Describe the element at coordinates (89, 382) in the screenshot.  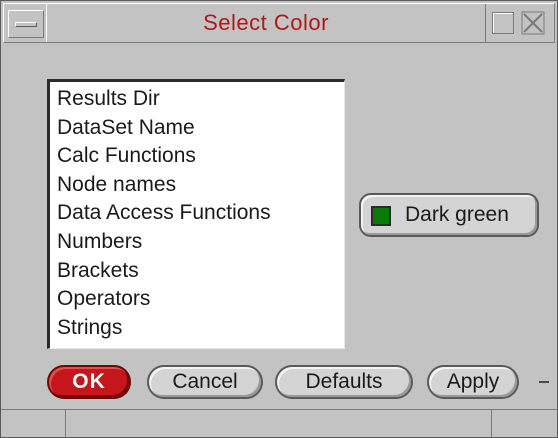
I see `ok-button: OK` at that location.